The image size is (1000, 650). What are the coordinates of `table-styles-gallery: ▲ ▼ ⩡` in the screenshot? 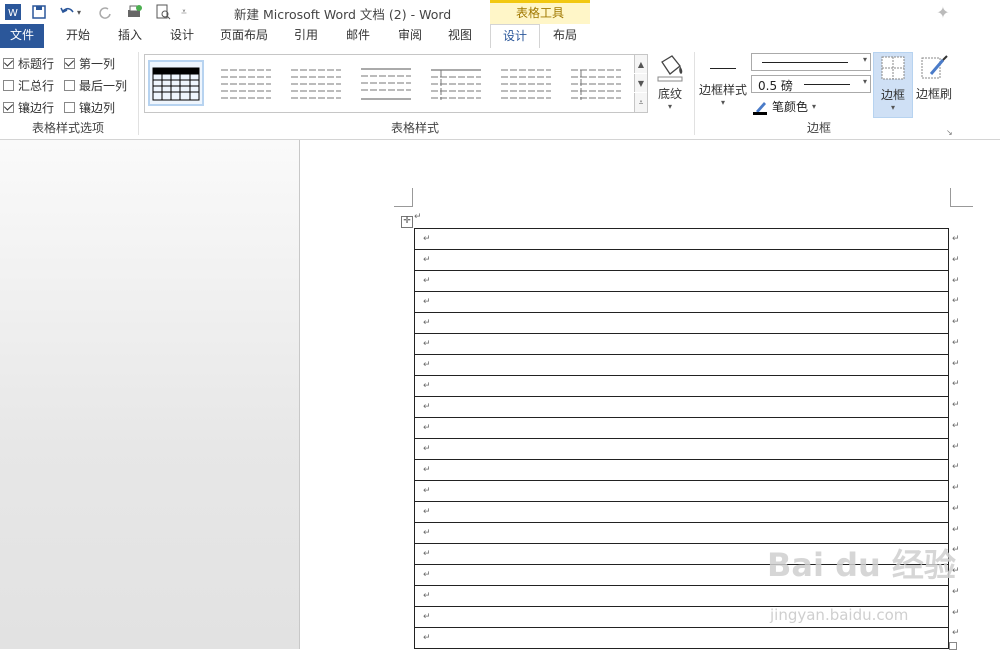 It's located at (396, 83).